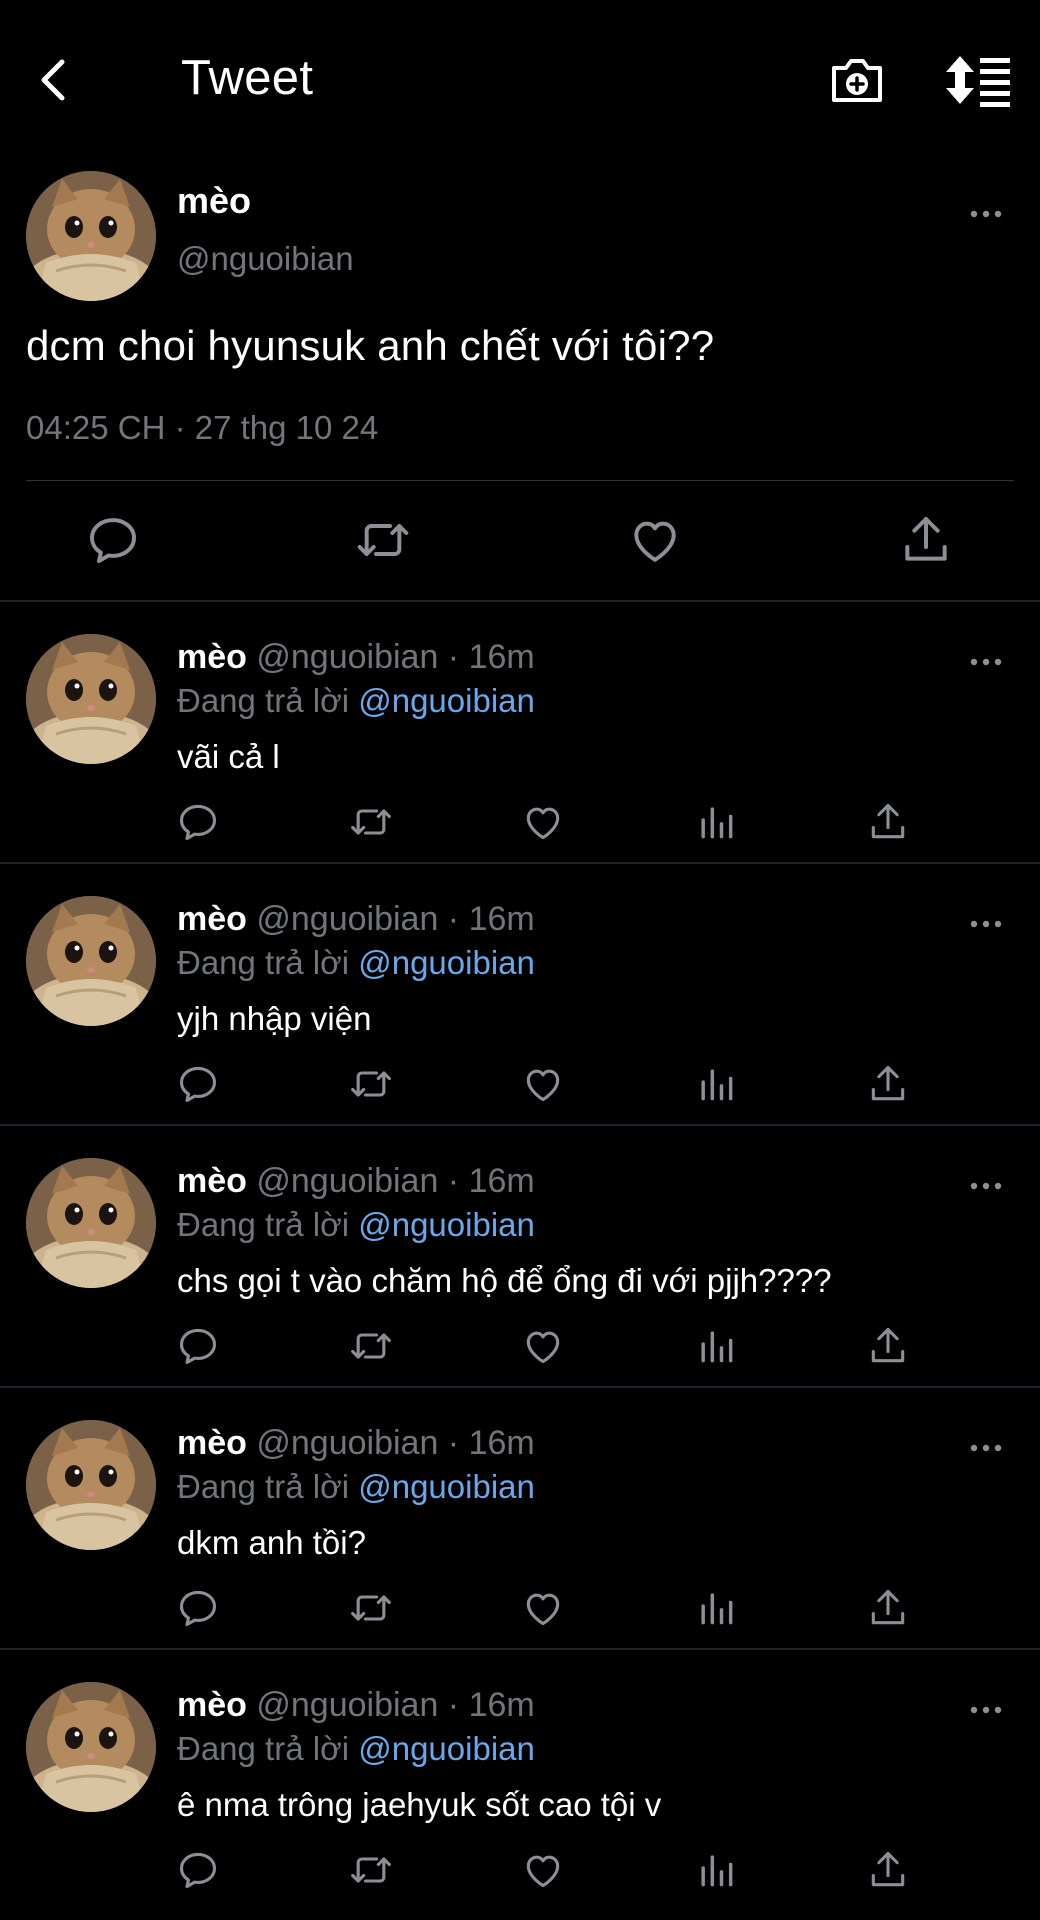 The height and width of the screenshot is (1920, 1040). Describe the element at coordinates (202, 428) in the screenshot. I see `tweet-timestamp: 04:25 CH · 27 thg 10 24` at that location.